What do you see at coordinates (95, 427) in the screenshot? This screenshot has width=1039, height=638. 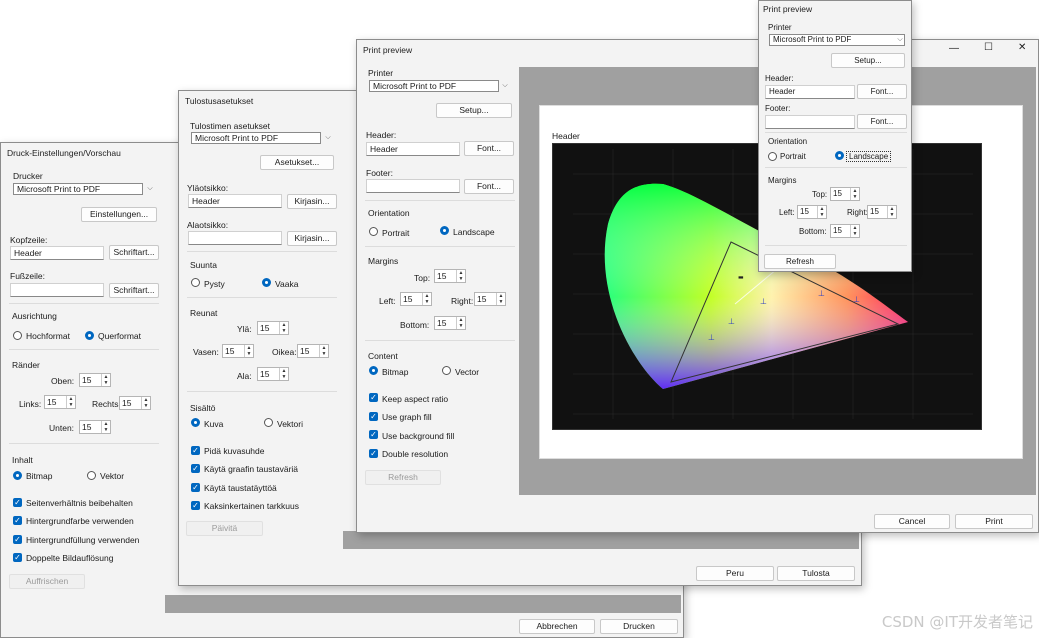 I see `german-bottom-spinner: 15 ▲ ▼` at bounding box center [95, 427].